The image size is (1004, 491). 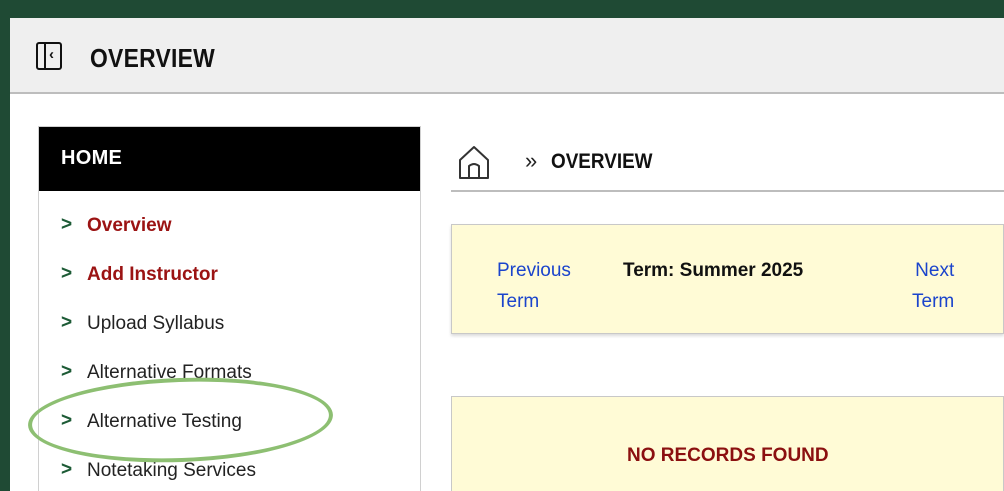 What do you see at coordinates (229, 325) in the screenshot?
I see `sidebar-item-upload-syllabus: > Upload Syllabus` at bounding box center [229, 325].